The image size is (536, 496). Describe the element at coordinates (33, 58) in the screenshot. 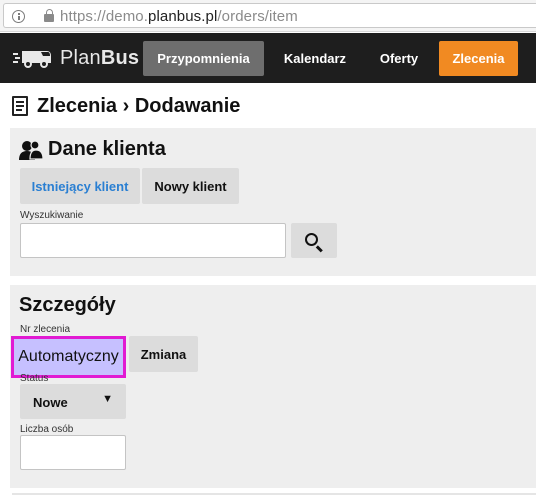

I see `bus-logo-icon` at that location.